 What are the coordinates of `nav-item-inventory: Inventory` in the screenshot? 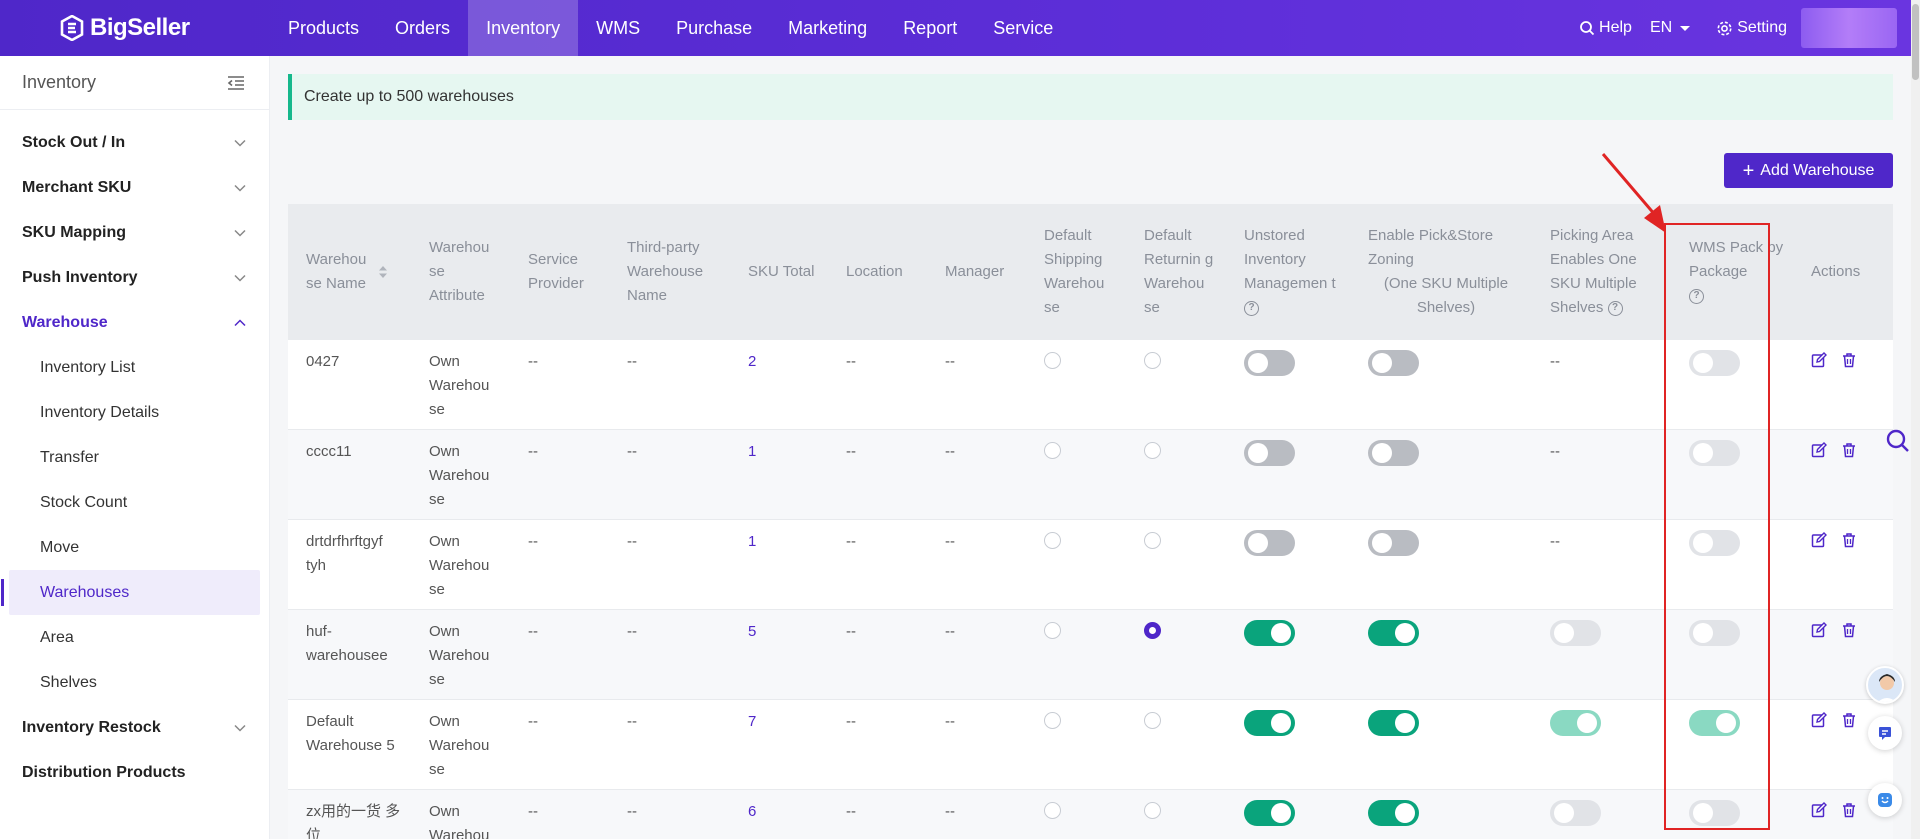 It's located at (523, 28).